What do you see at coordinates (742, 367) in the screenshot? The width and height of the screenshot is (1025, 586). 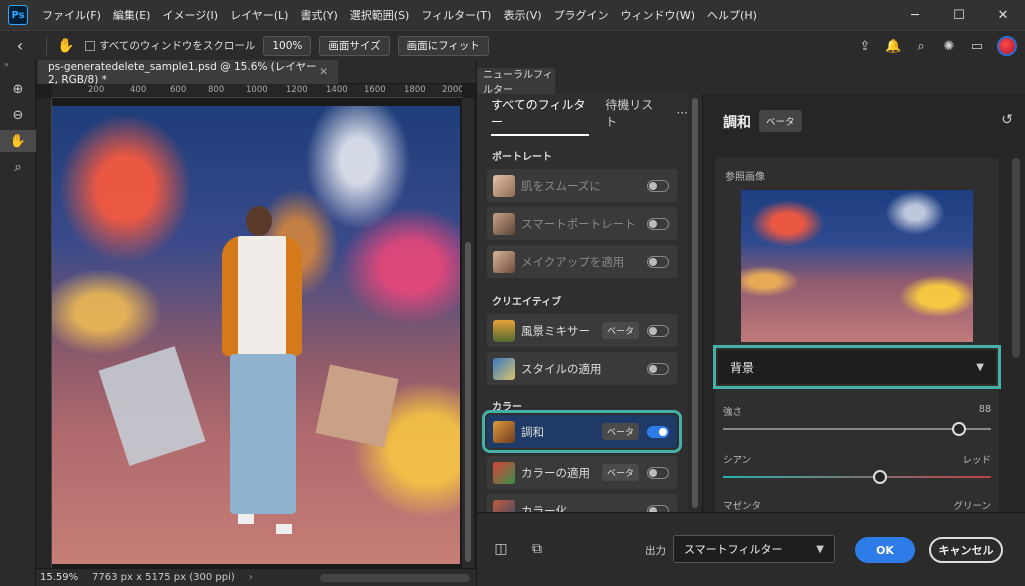 I see `dropdown-value: 背景` at bounding box center [742, 367].